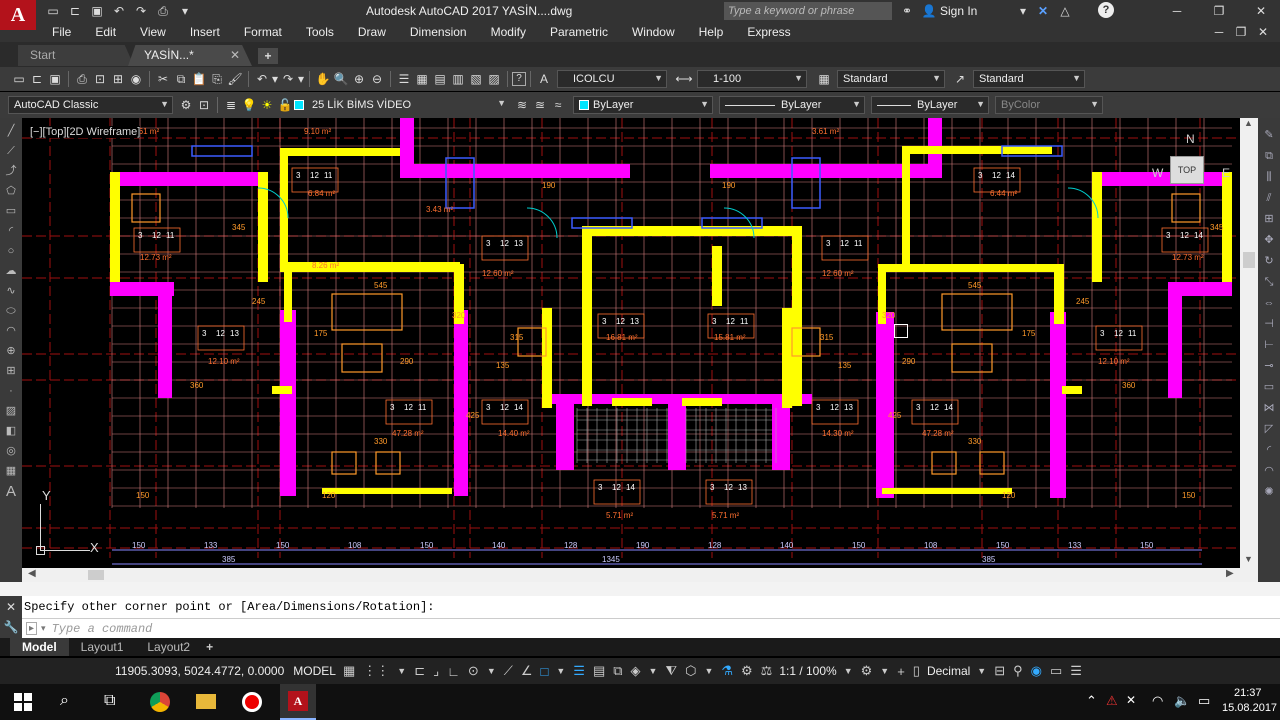  I want to click on clock-time: 21:37, so click(1248, 693).